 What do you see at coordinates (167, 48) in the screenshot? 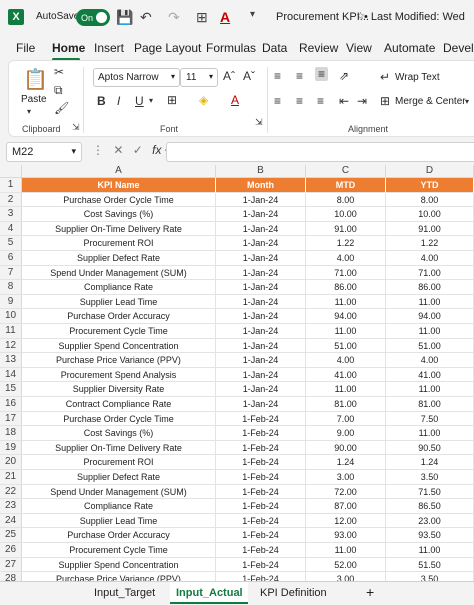
I see `tab-page-layout: Page Layout` at bounding box center [167, 48].